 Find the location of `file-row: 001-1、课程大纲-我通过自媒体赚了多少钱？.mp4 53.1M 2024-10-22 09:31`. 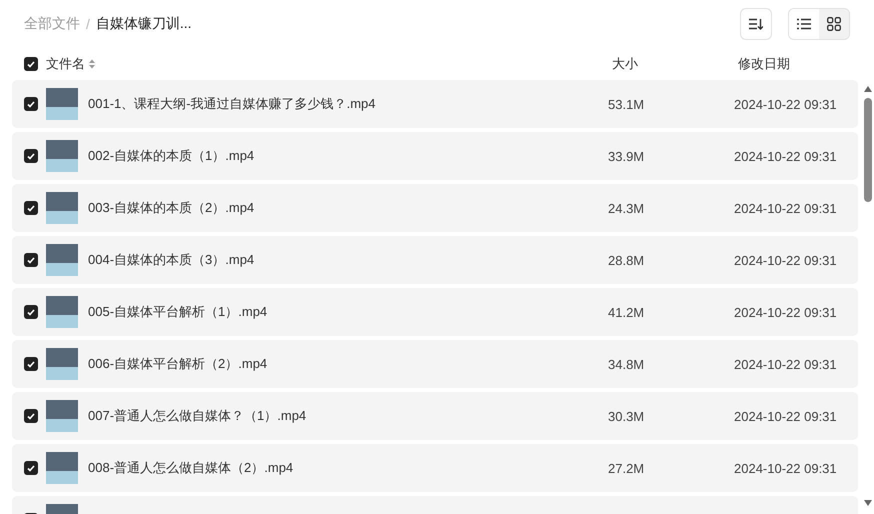

file-row: 001-1、课程大纲-我通过自媒体赚了多少钱？.mp4 53.1M 2024-10-22 09:31 is located at coordinates (435, 104).